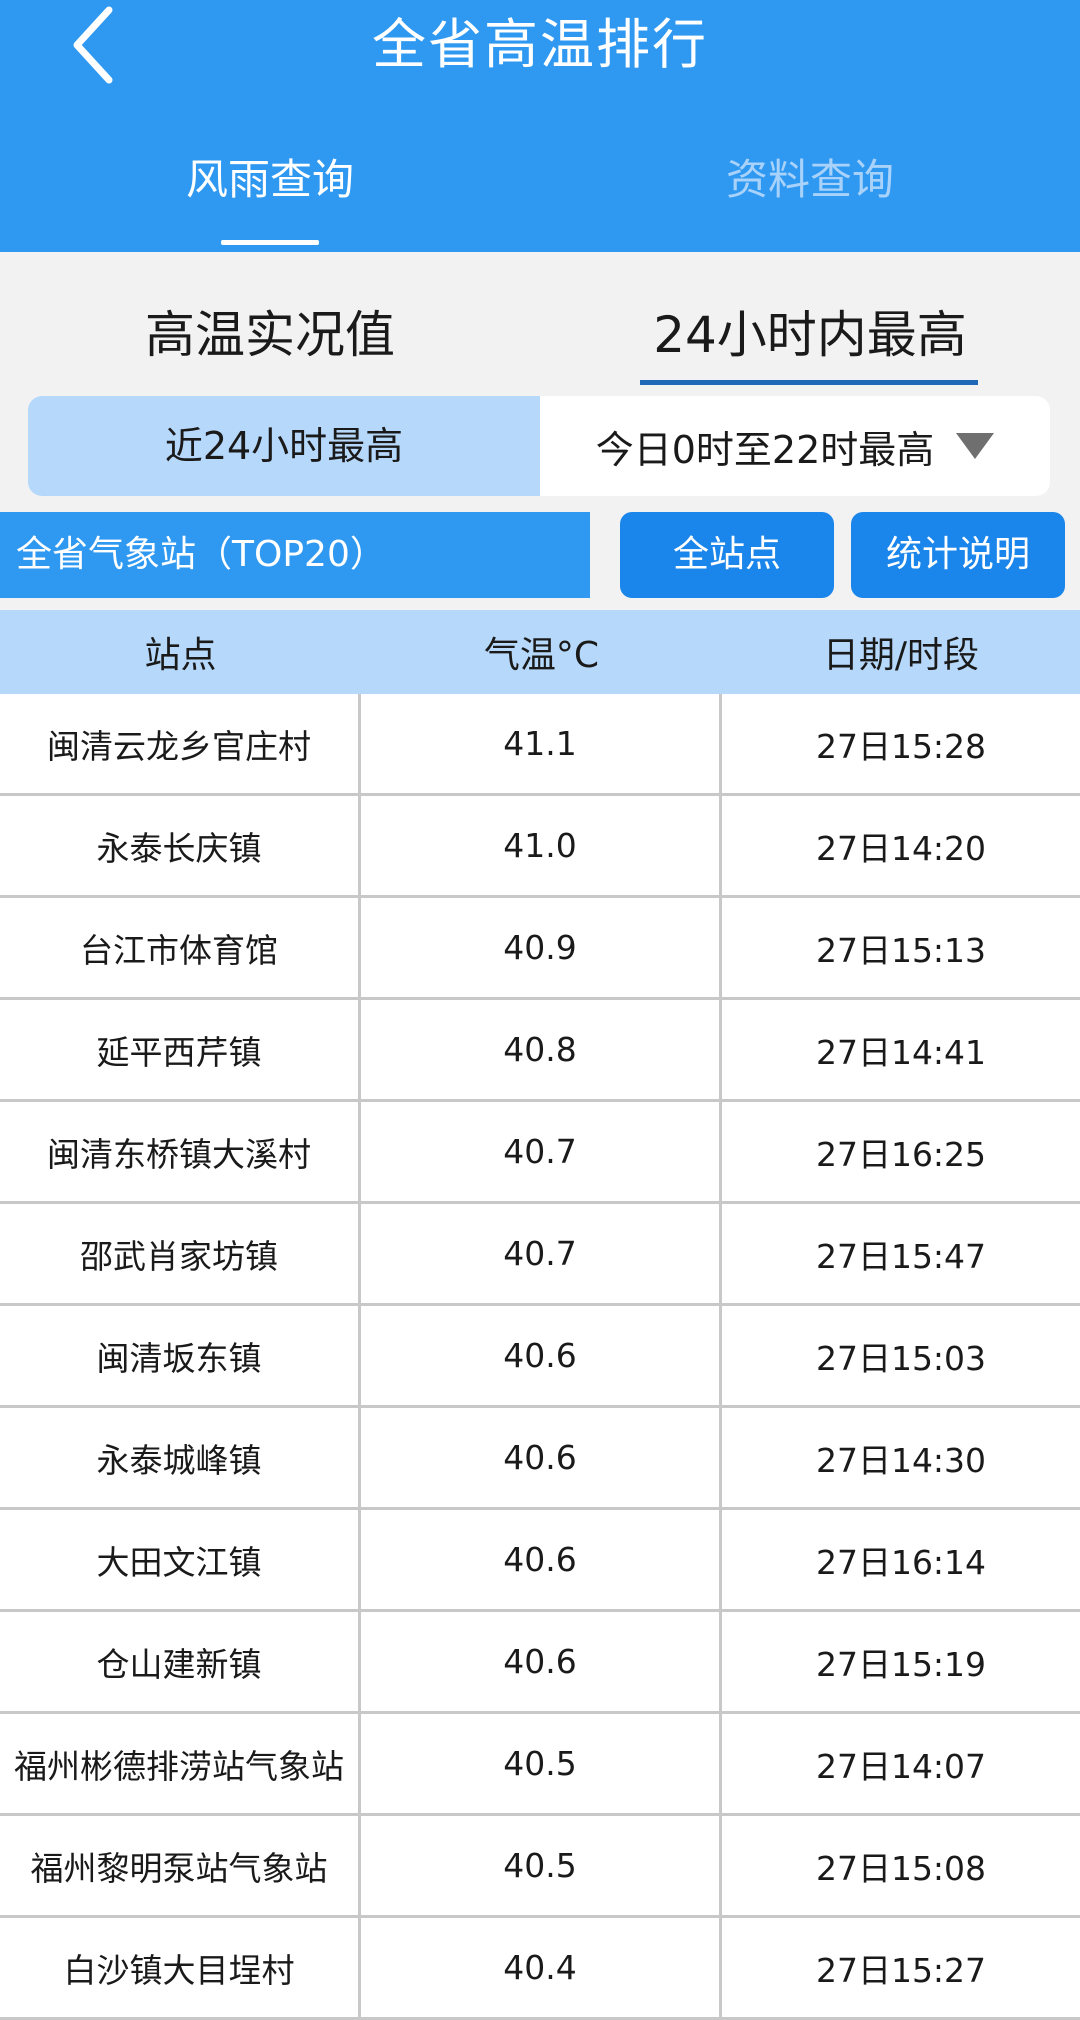 The height and width of the screenshot is (2020, 1080). I want to click on table-row: 邵武肖家坊镇 40.7 27日15:47, so click(540, 1255).